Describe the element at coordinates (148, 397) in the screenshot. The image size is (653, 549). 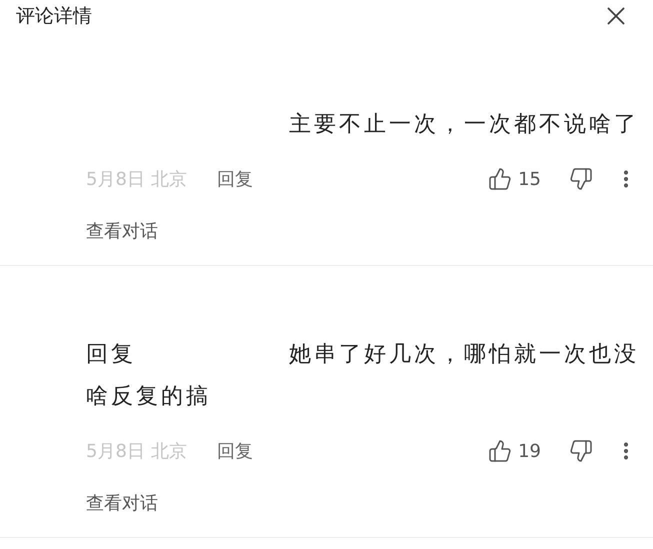
I see `comment-text: 啥反复的搞` at that location.